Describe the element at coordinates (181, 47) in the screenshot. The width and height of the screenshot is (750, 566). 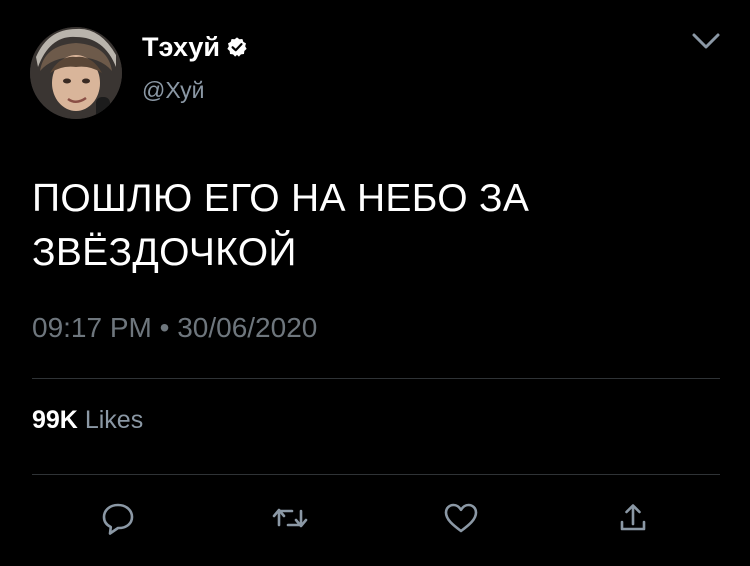
I see `display-name: Тэхуй` at that location.